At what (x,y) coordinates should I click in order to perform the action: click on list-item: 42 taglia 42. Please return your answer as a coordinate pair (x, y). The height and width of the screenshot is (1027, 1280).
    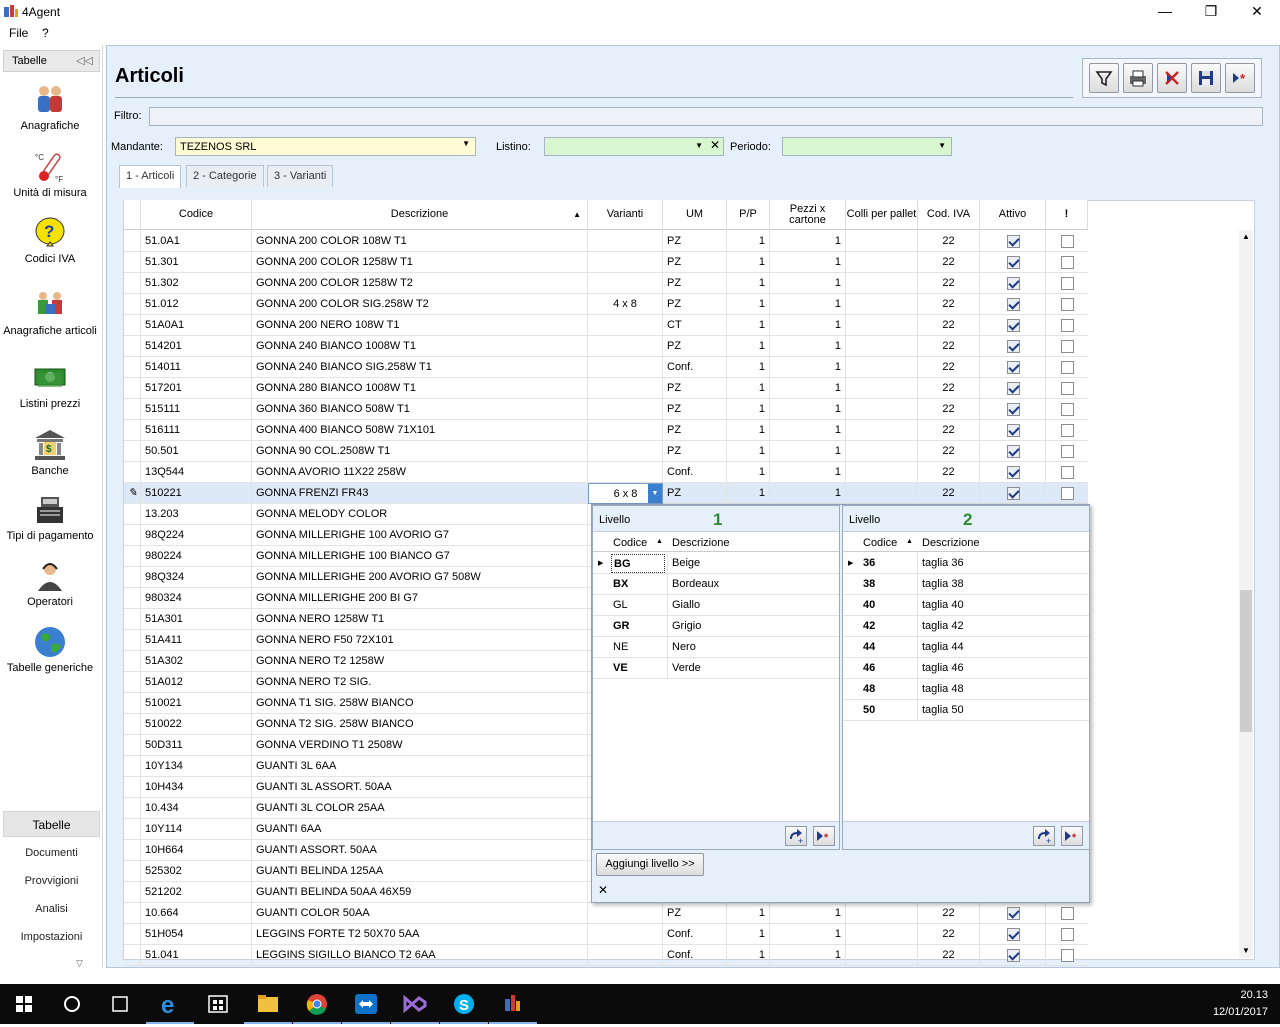
    Looking at the image, I should click on (966, 626).